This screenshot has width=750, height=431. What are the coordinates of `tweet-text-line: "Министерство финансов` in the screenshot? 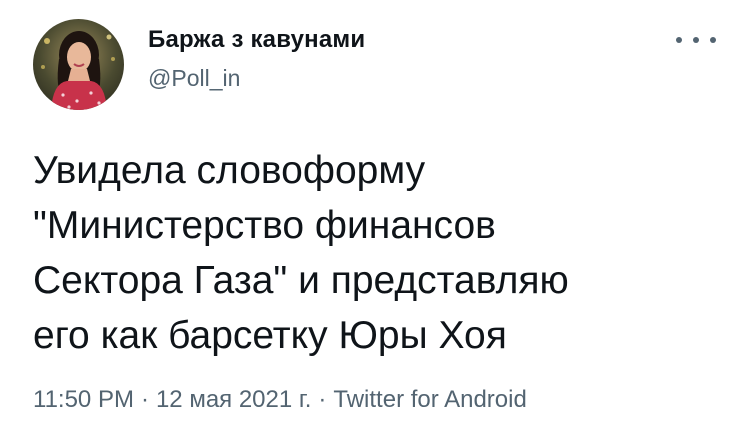 It's located at (264, 225).